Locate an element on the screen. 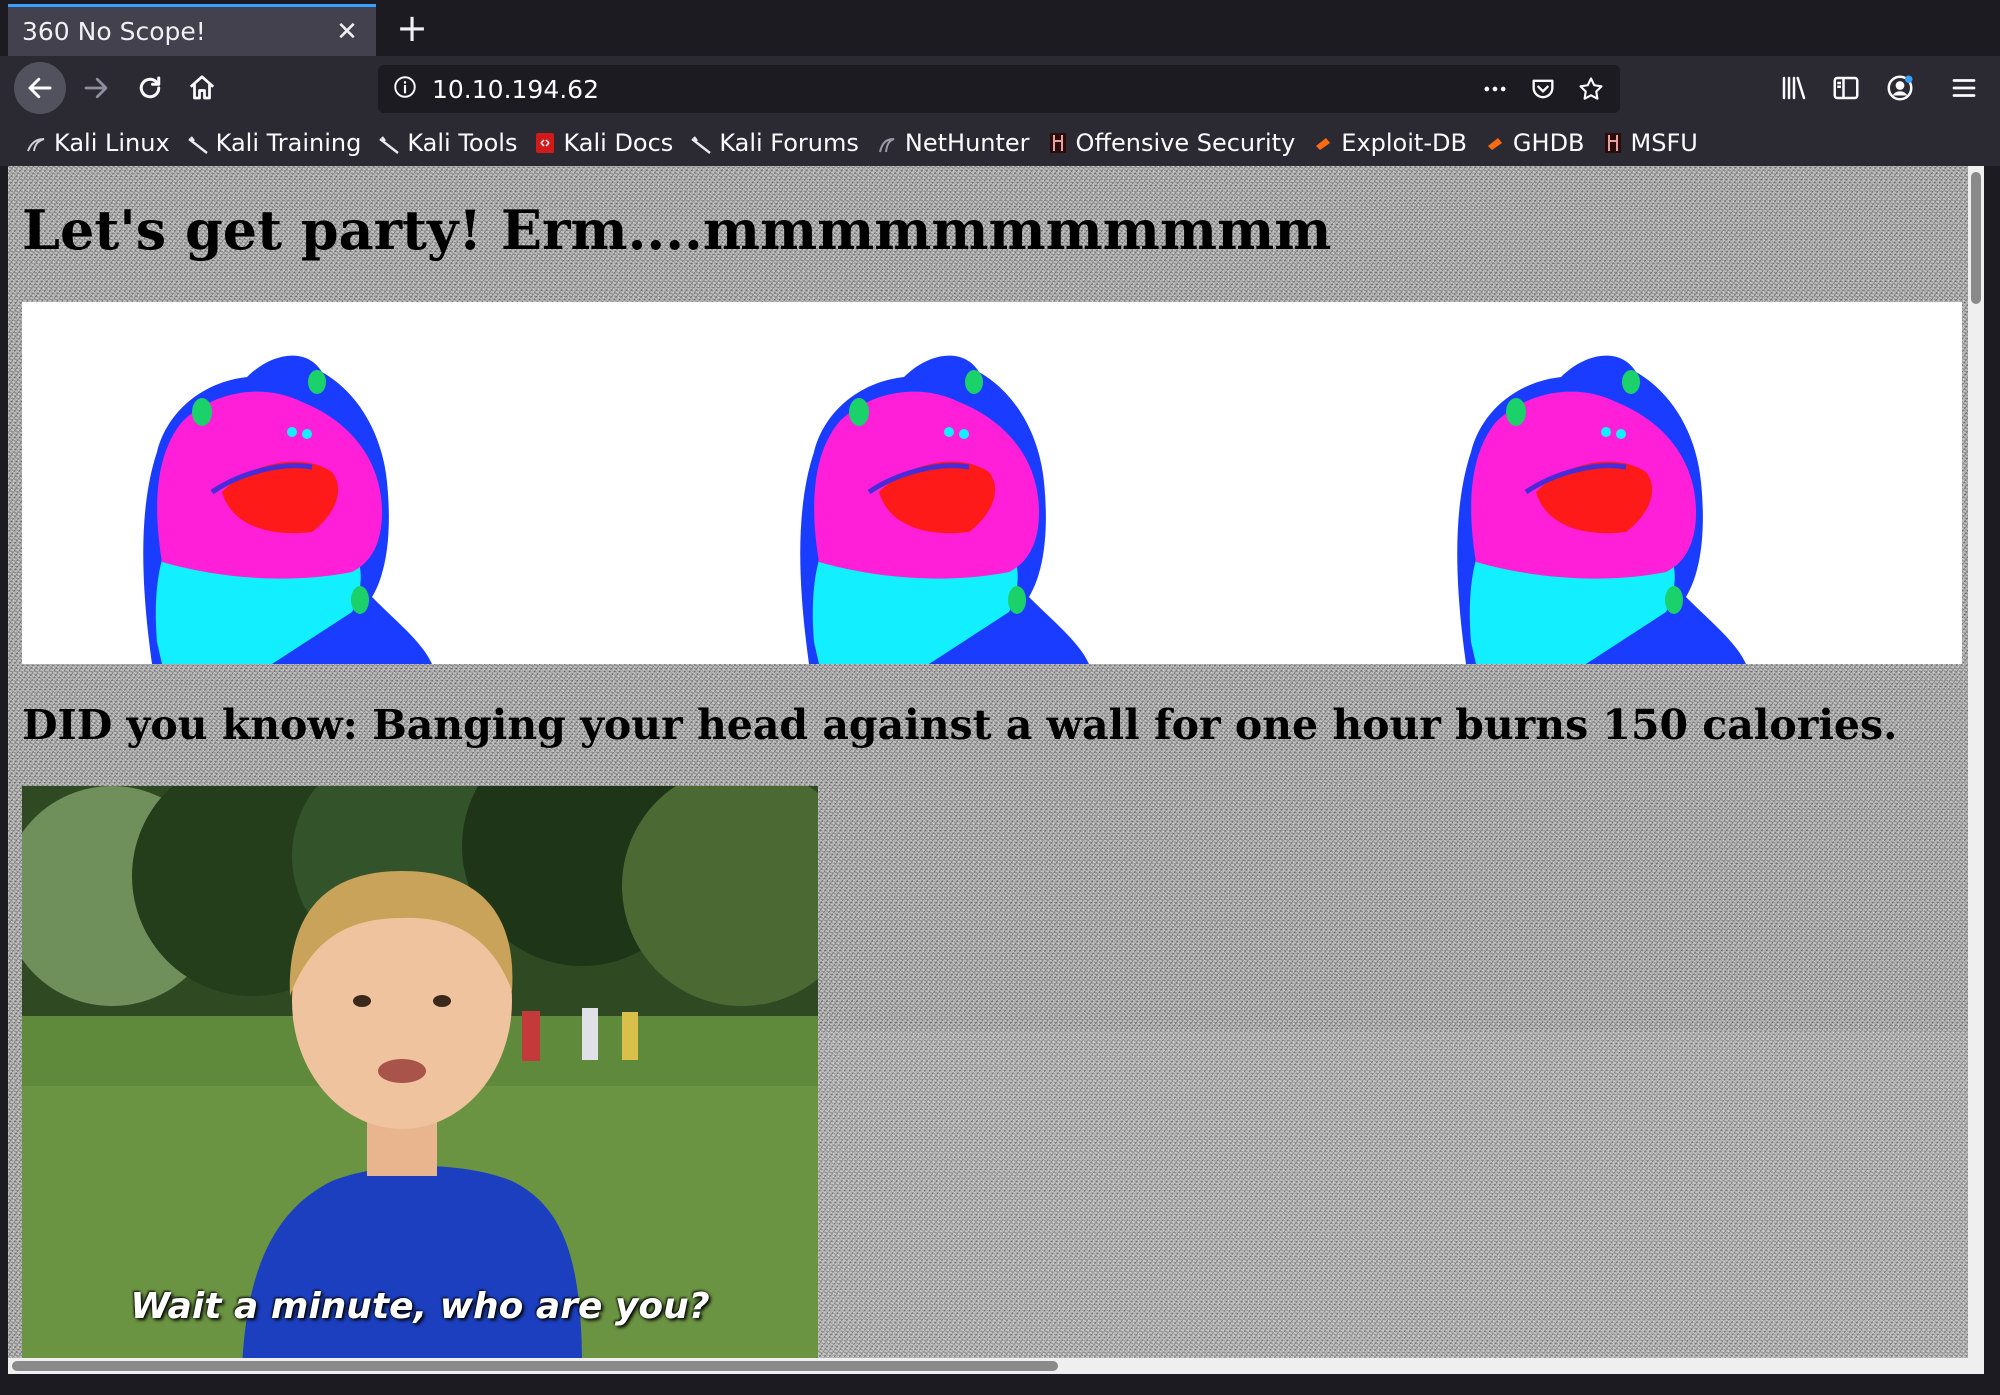  bookmark-label: Kali Linux is located at coordinates (112, 143).